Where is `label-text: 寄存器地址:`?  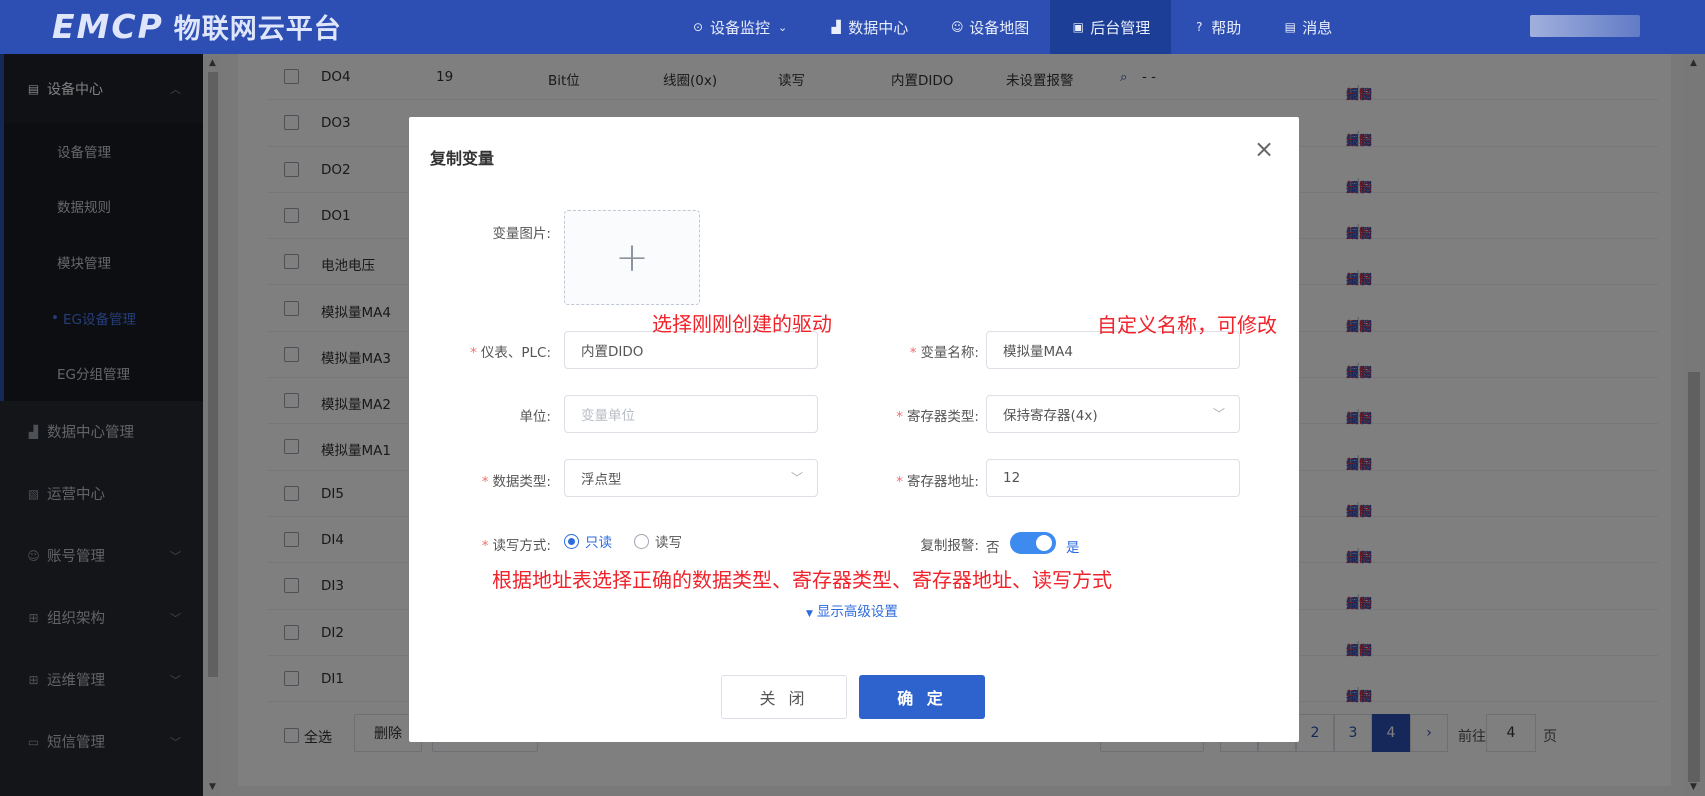 label-text: 寄存器地址: is located at coordinates (942, 482).